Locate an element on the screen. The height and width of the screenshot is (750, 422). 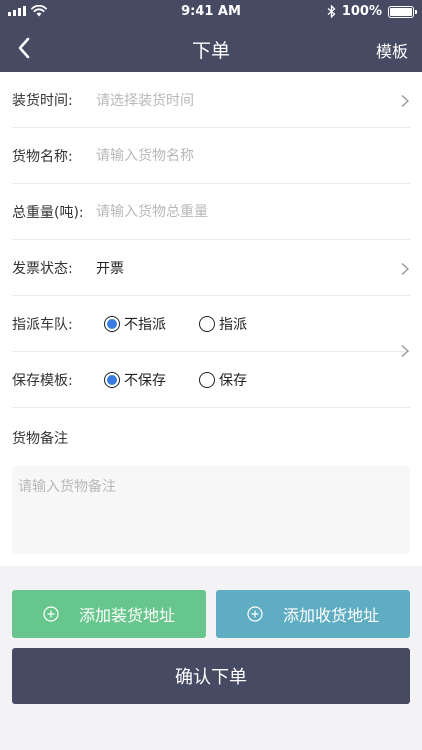
template-button: 模板 is located at coordinates (392, 50).